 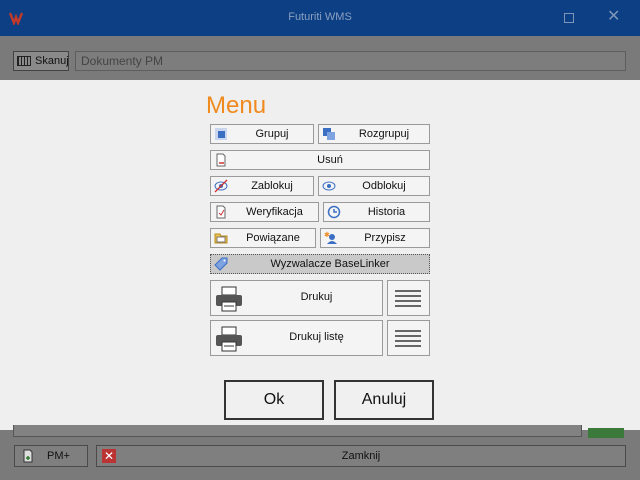 What do you see at coordinates (221, 186) in the screenshot?
I see `eye-hidden-icon` at bounding box center [221, 186].